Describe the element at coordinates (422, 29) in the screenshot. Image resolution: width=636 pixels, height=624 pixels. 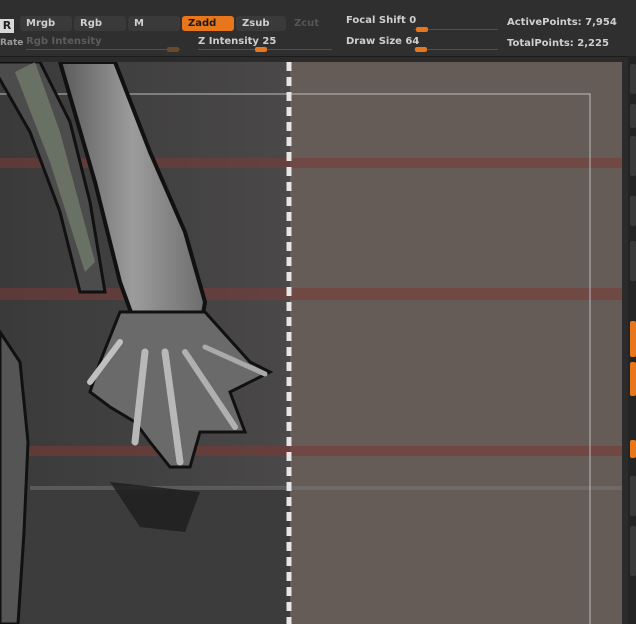
I see `focal-shift-knob` at that location.